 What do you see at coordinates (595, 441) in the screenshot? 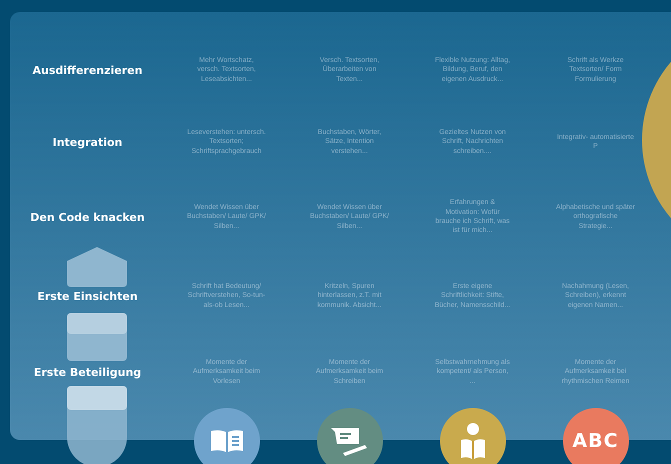
I see `abc-text: ABC` at bounding box center [595, 441].